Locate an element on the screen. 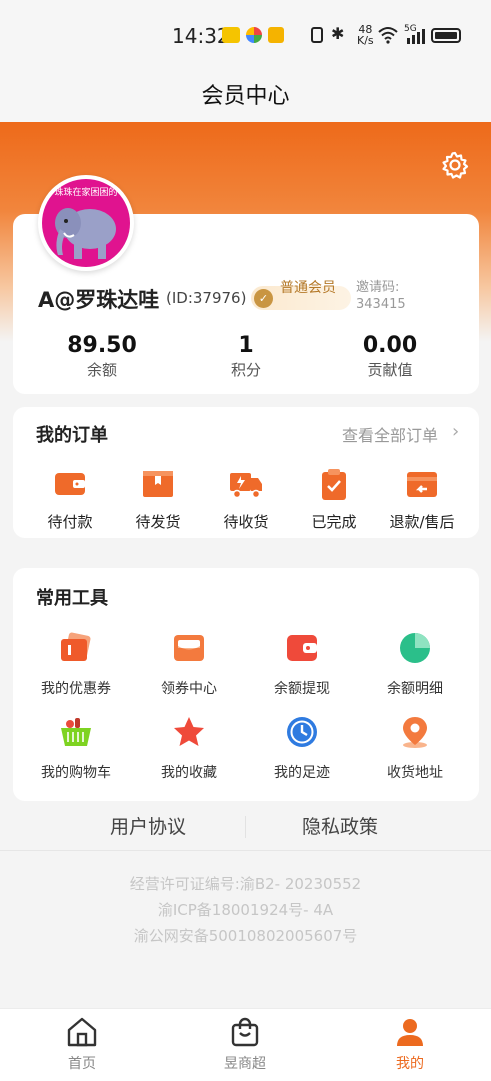 The width and height of the screenshot is (491, 1081). member-level-label: 普通会员 is located at coordinates (308, 288).